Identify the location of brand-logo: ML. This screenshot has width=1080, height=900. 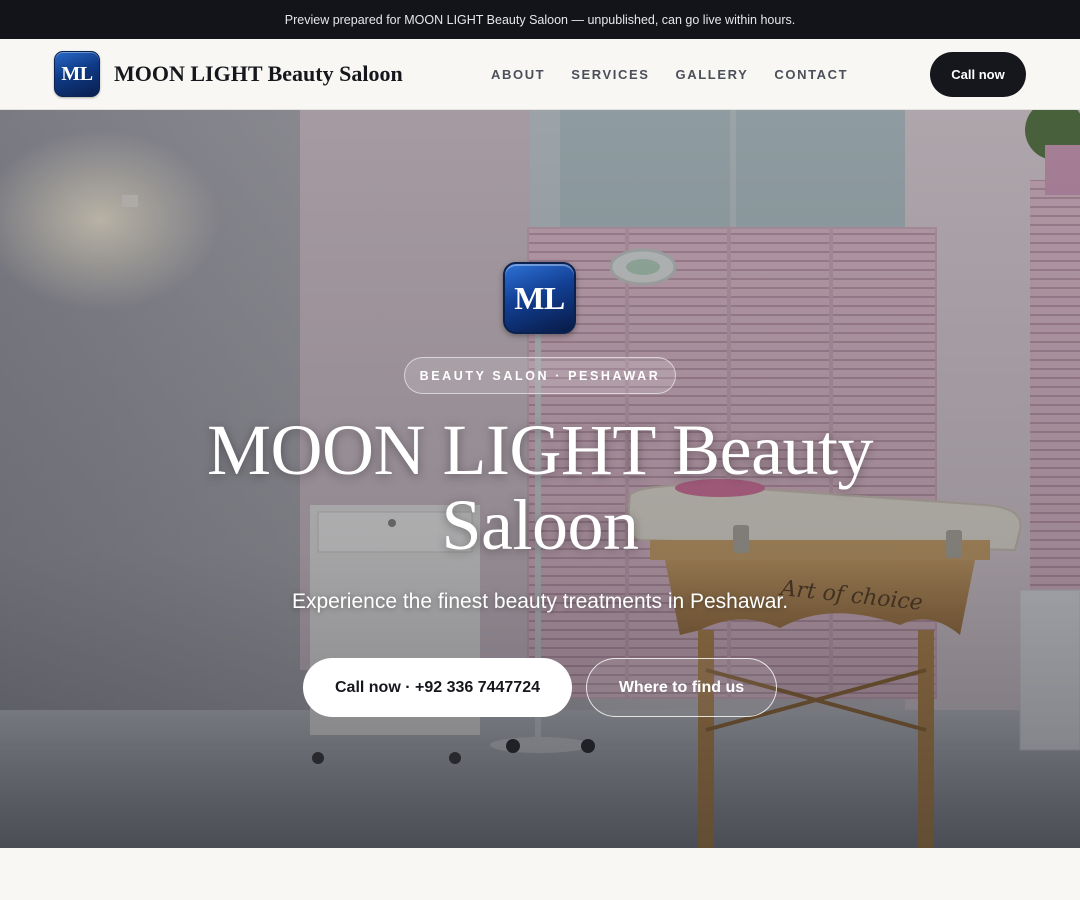
(77, 74).